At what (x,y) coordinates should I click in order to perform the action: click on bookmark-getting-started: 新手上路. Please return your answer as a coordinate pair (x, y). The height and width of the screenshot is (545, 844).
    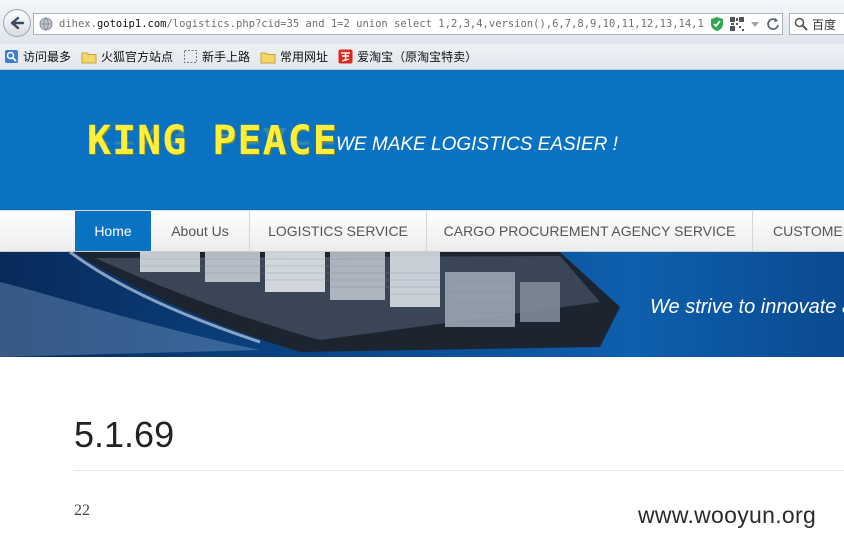
    Looking at the image, I should click on (216, 56).